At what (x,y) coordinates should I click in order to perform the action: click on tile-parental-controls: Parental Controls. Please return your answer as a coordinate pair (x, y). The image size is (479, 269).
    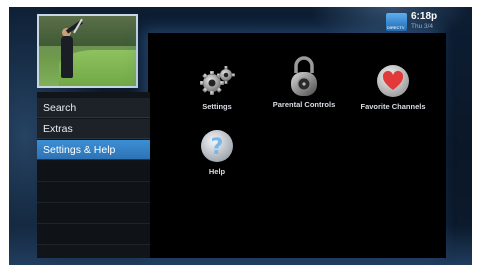
    Looking at the image, I should click on (304, 82).